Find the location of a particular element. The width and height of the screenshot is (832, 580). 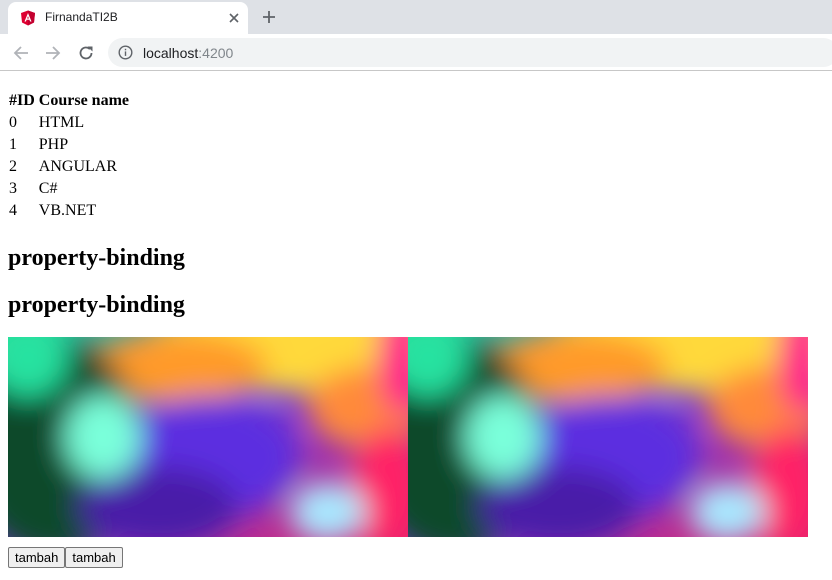

column-header-id: #ID is located at coordinates (22, 100).